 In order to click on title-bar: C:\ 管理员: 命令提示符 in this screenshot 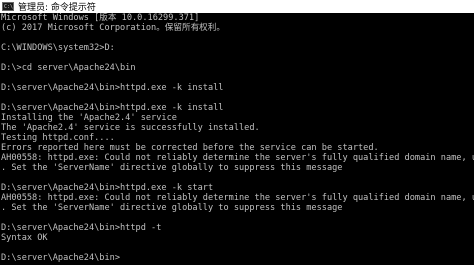, I will do `click(237, 6)`.